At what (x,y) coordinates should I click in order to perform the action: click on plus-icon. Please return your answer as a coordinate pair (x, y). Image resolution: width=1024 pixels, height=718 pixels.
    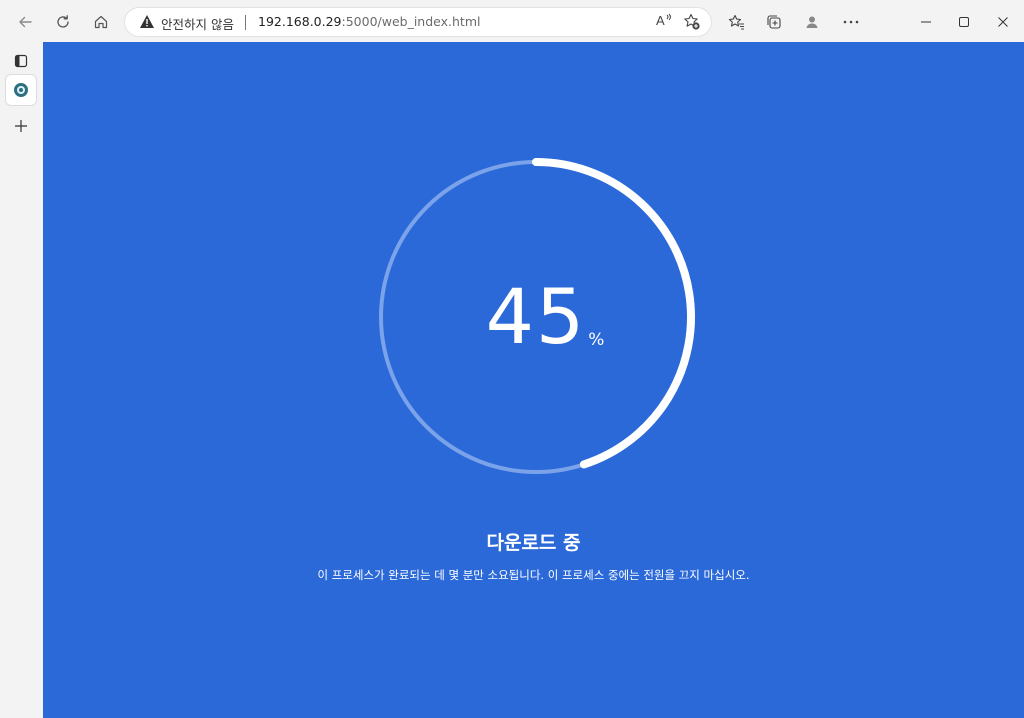
    Looking at the image, I should click on (21, 126).